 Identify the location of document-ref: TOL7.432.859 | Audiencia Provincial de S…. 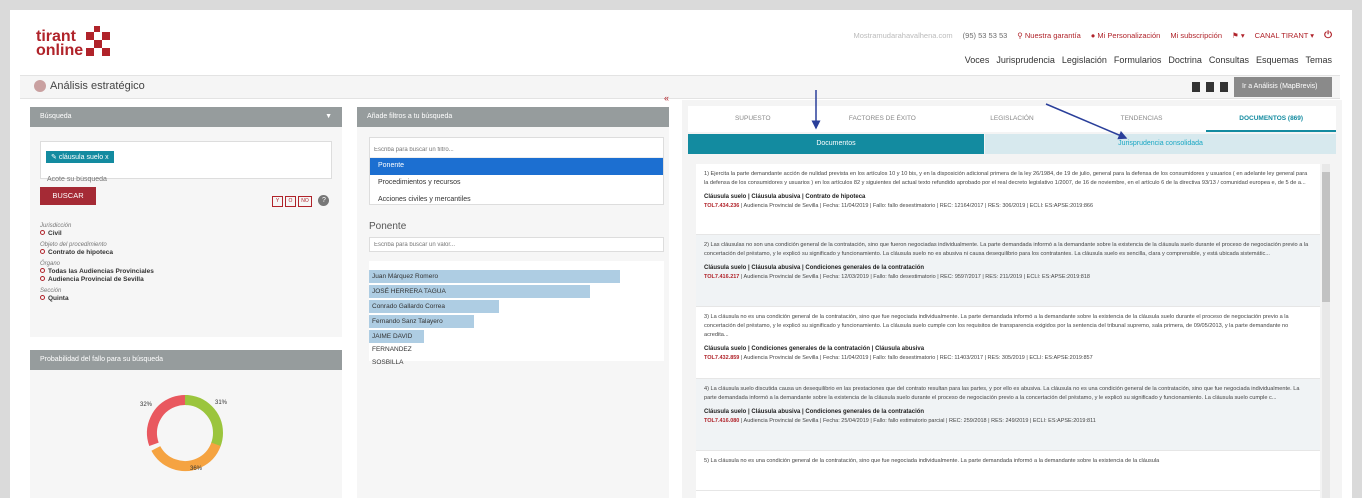
(1008, 358).